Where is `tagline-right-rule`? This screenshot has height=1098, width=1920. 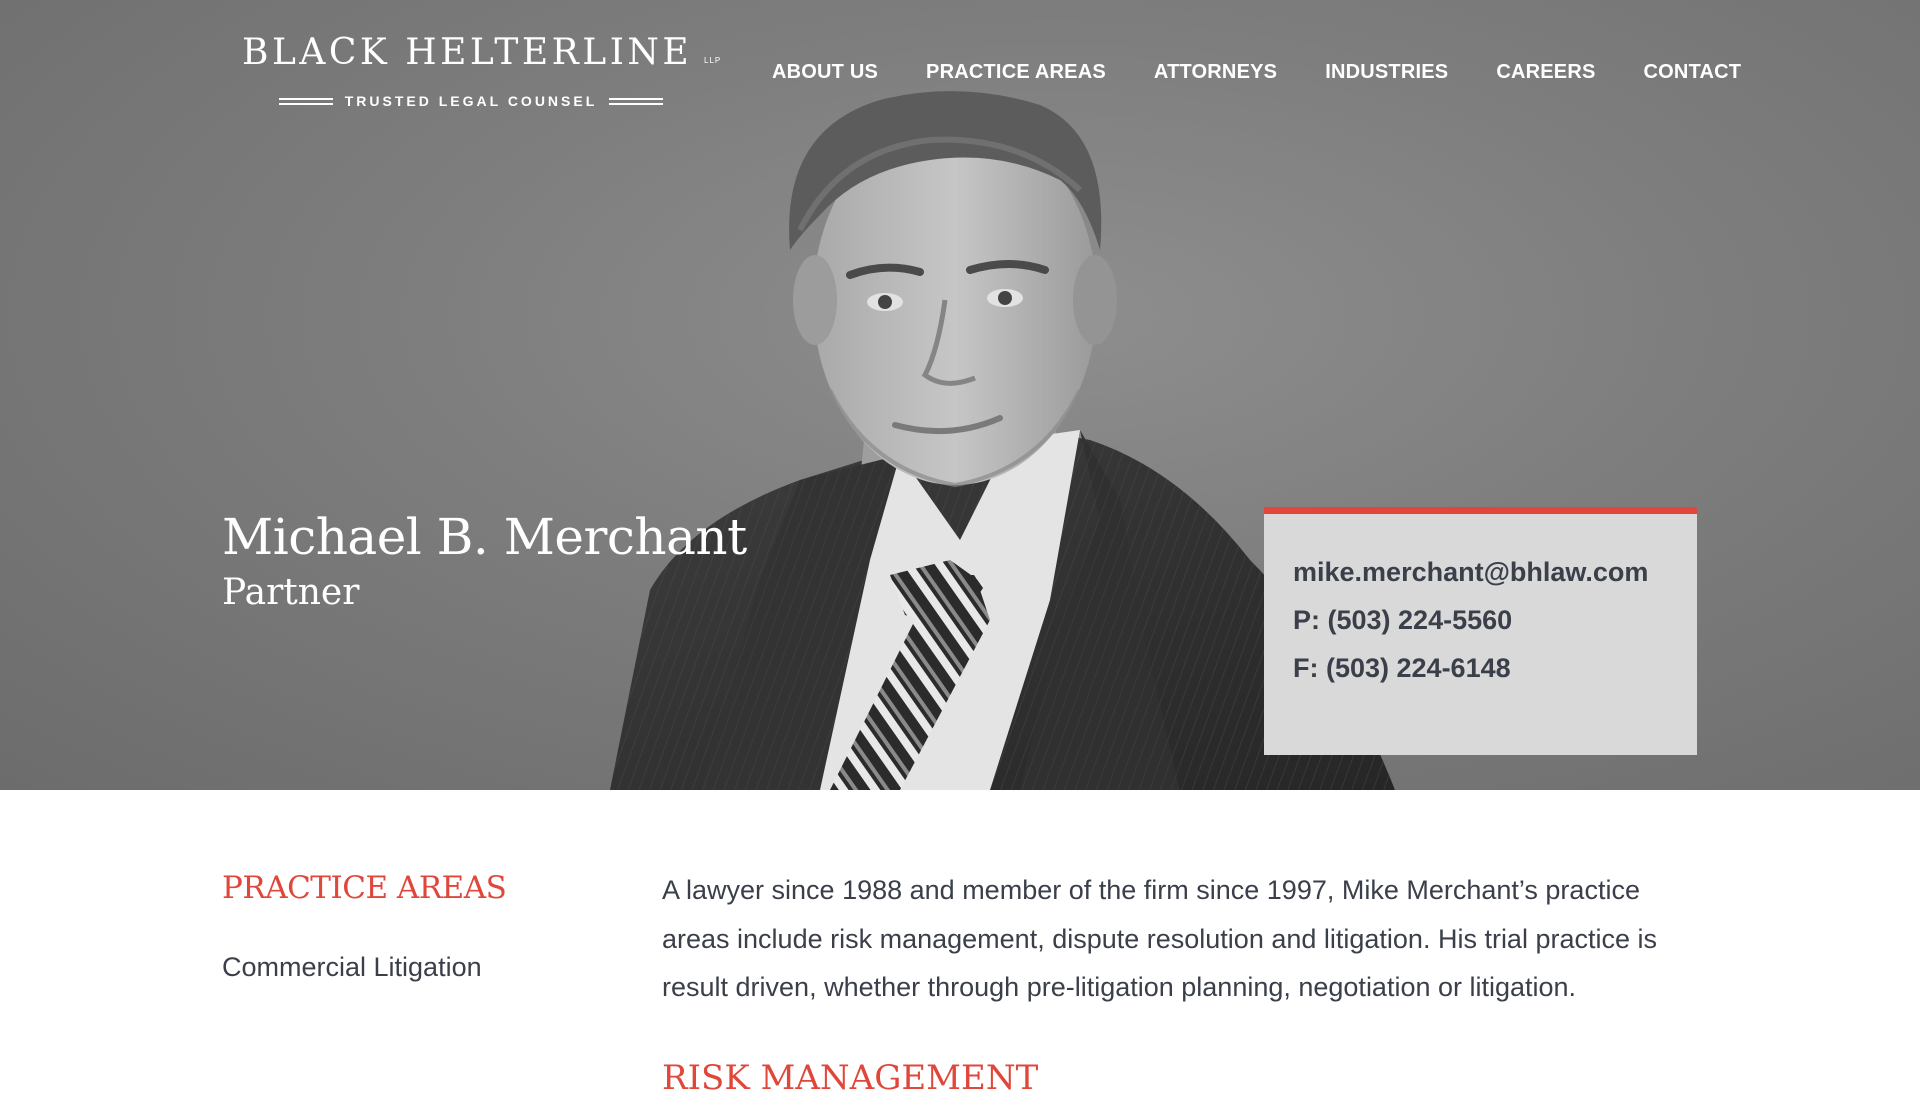
tagline-right-rule is located at coordinates (636, 101).